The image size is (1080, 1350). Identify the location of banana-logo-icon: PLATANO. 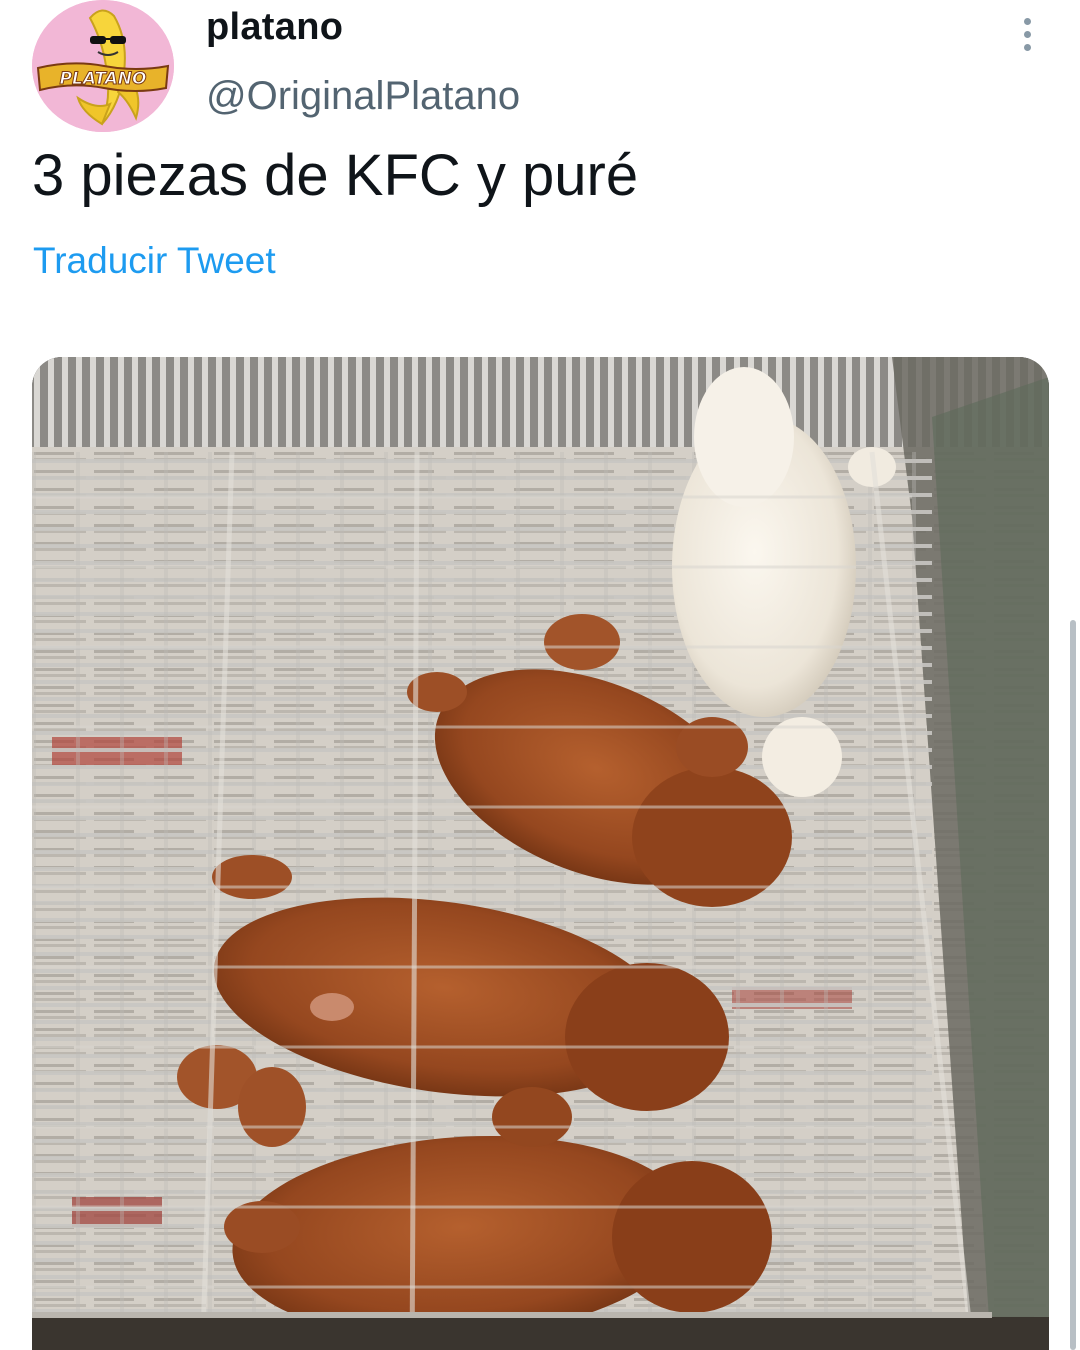
(103, 66).